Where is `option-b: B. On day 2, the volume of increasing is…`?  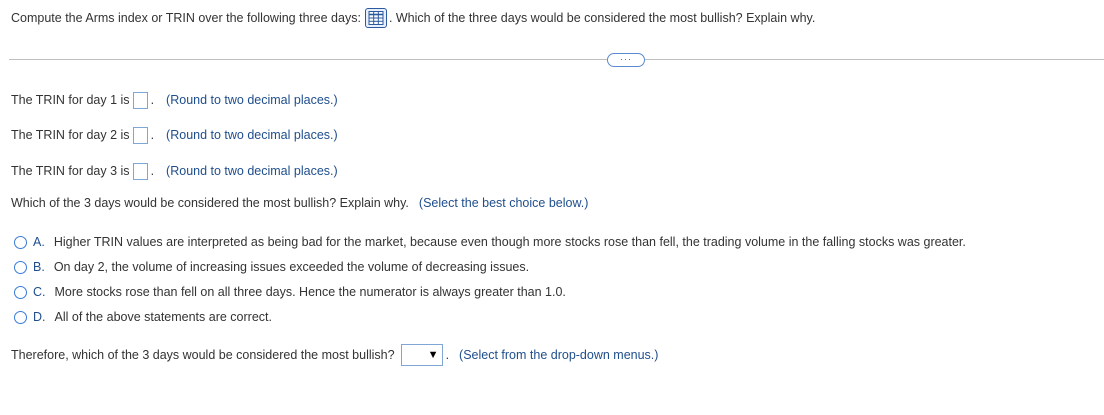
option-b: B. On day 2, the volume of increasing is… is located at coordinates (271, 267).